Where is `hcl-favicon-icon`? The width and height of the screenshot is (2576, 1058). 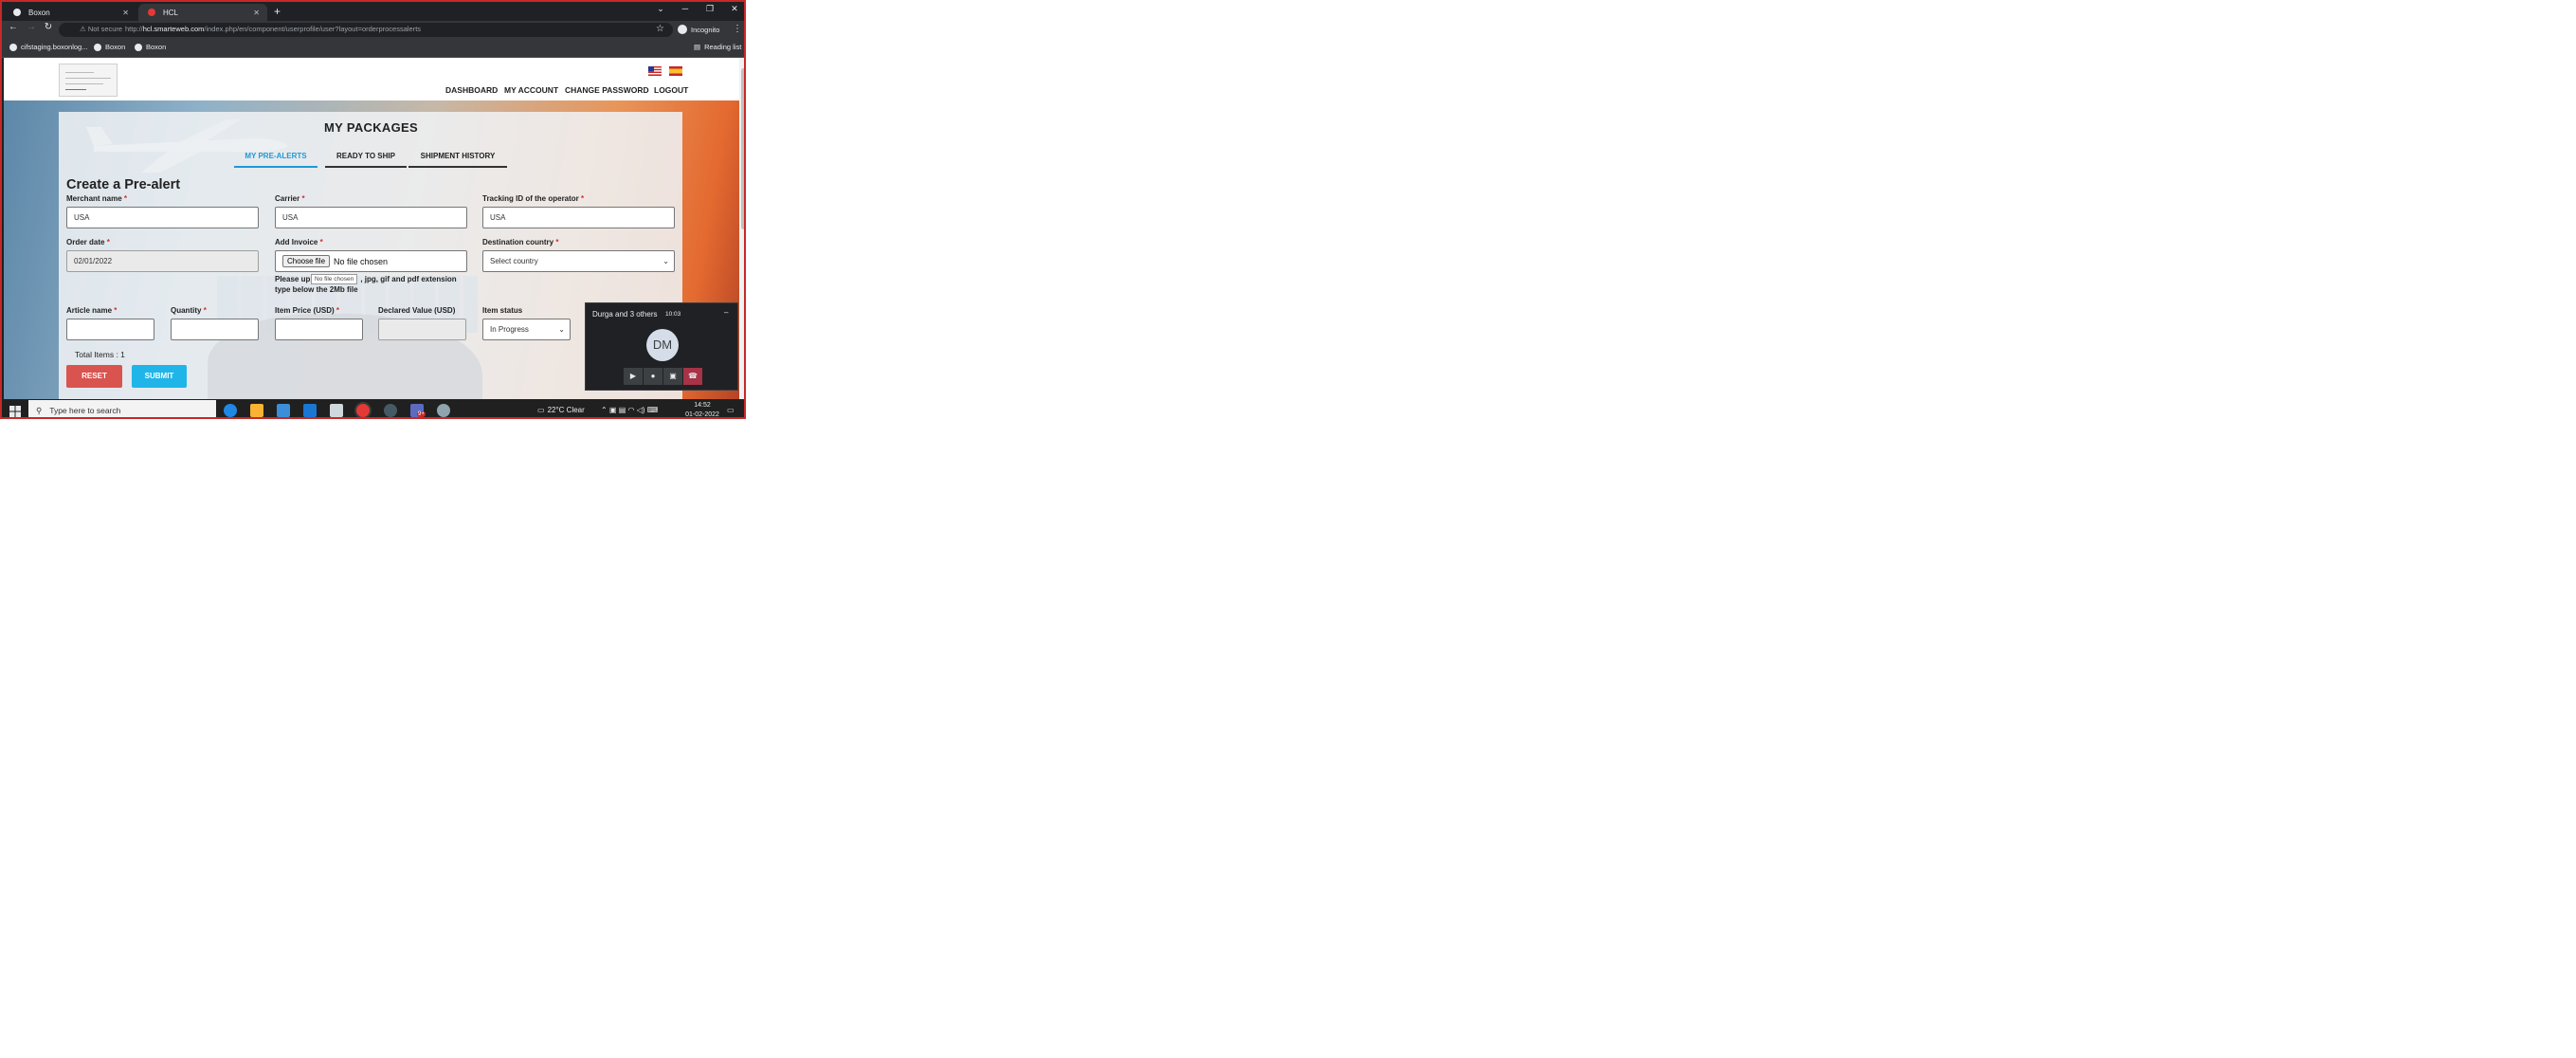
hcl-favicon-icon is located at coordinates (151, 12).